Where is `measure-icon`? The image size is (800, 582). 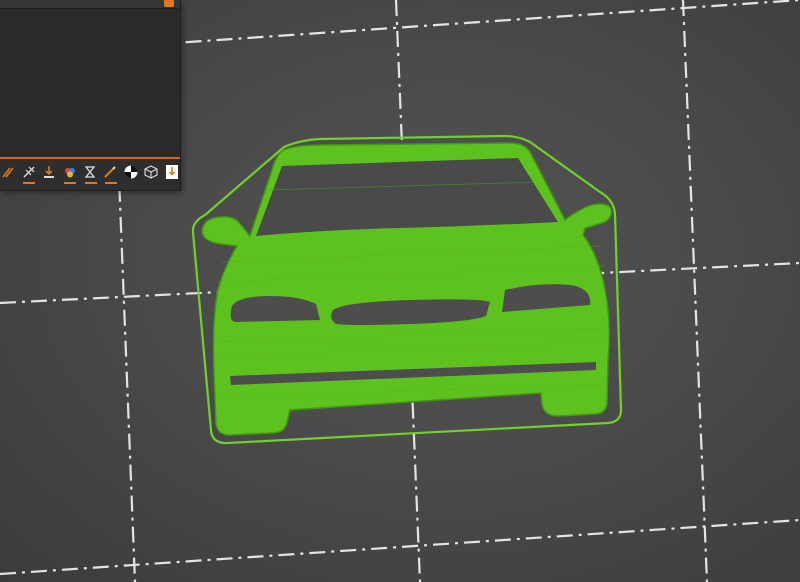 measure-icon is located at coordinates (131, 171).